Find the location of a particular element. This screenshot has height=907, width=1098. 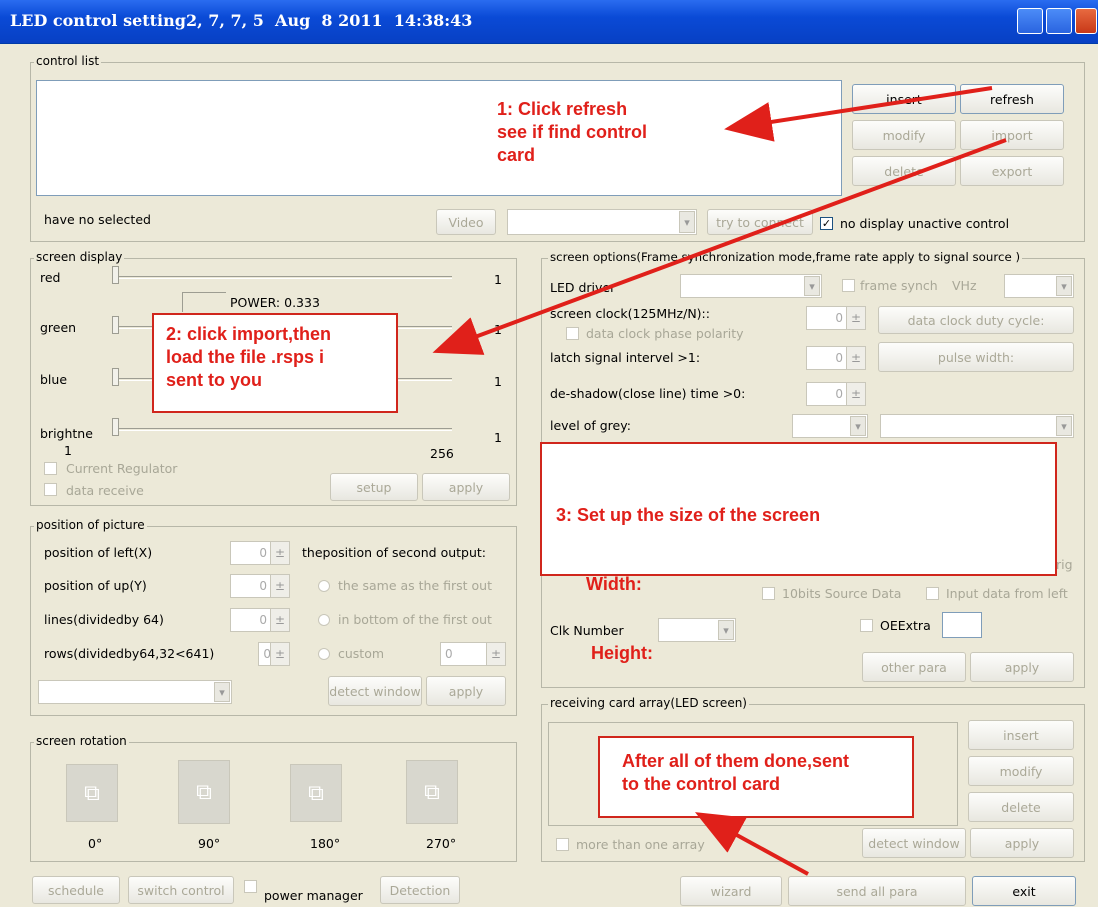

brightness-value: 1 is located at coordinates (498, 437).